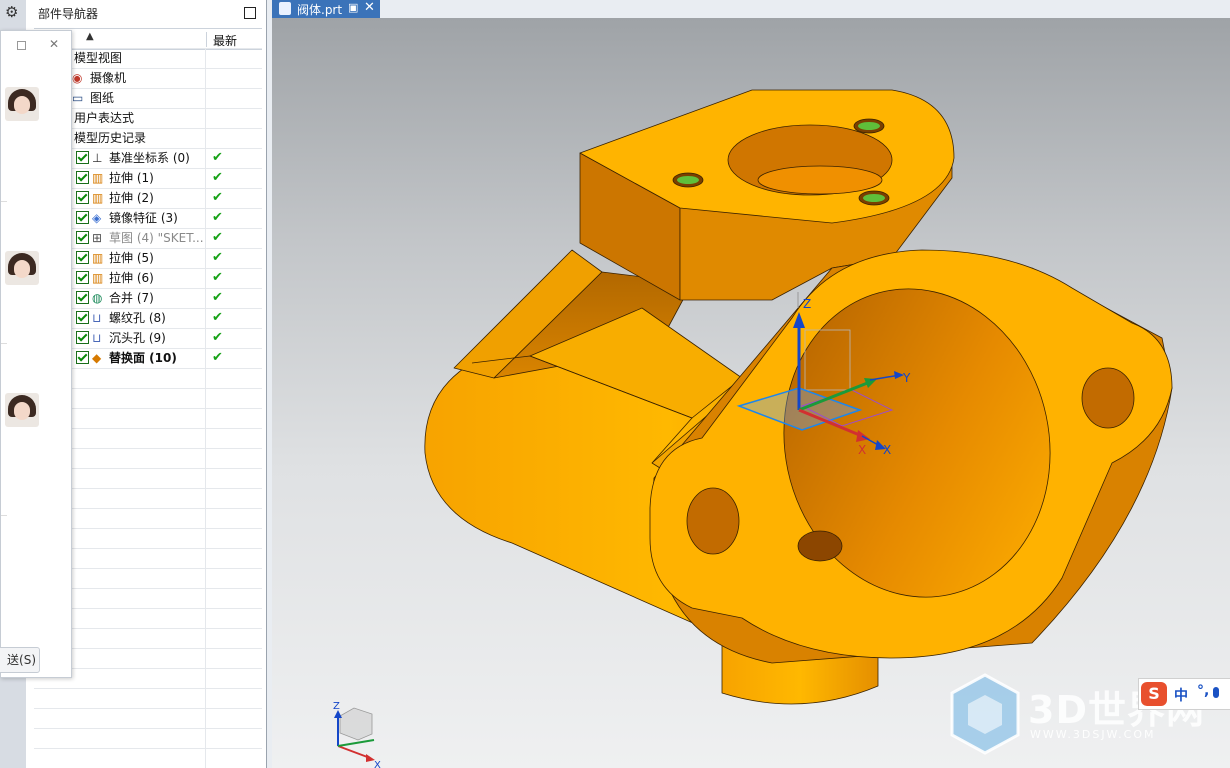 This screenshot has height=768, width=1230. Describe the element at coordinates (104, 118) in the screenshot. I see `tree-node-label: 用户表达式` at that location.